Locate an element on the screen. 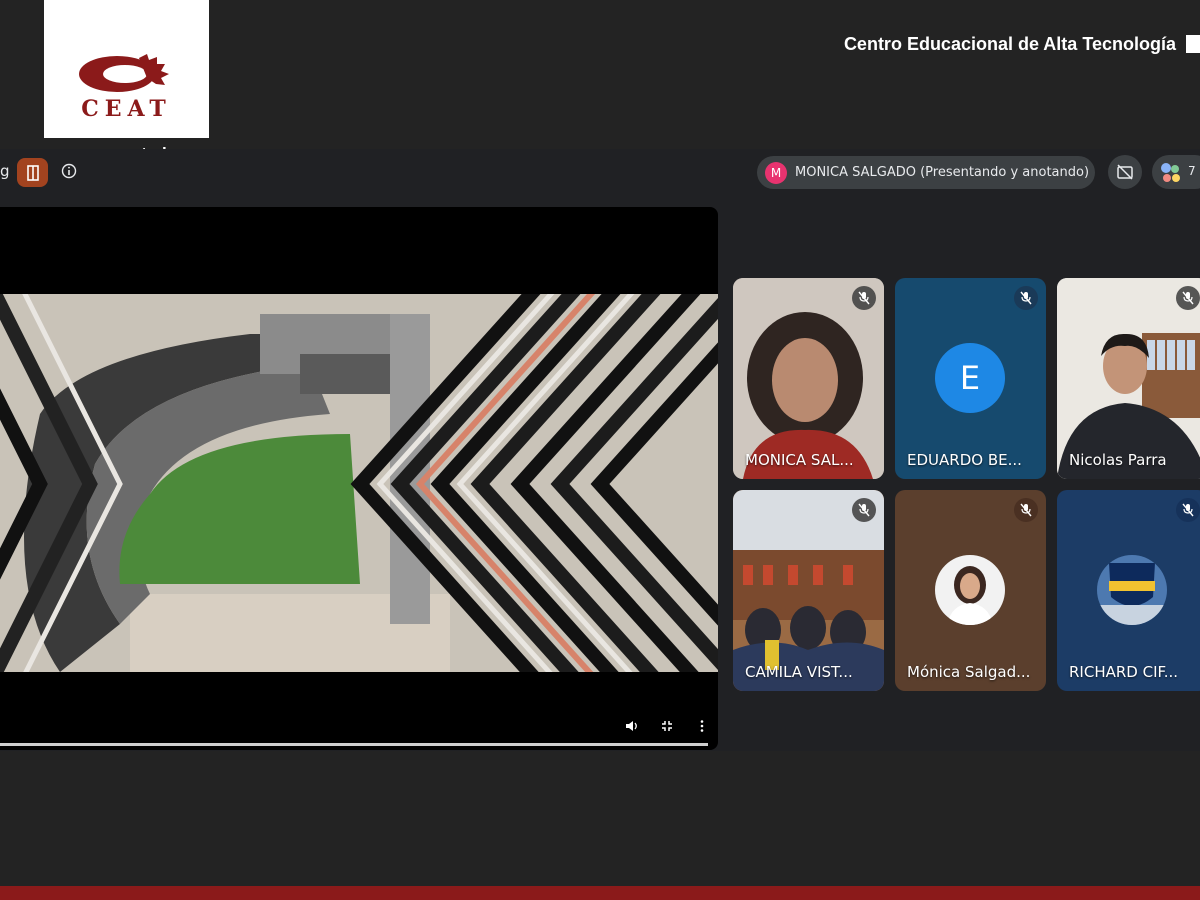 This screenshot has width=1200, height=900. exit-fullscreen-icon is located at coordinates (667, 726).